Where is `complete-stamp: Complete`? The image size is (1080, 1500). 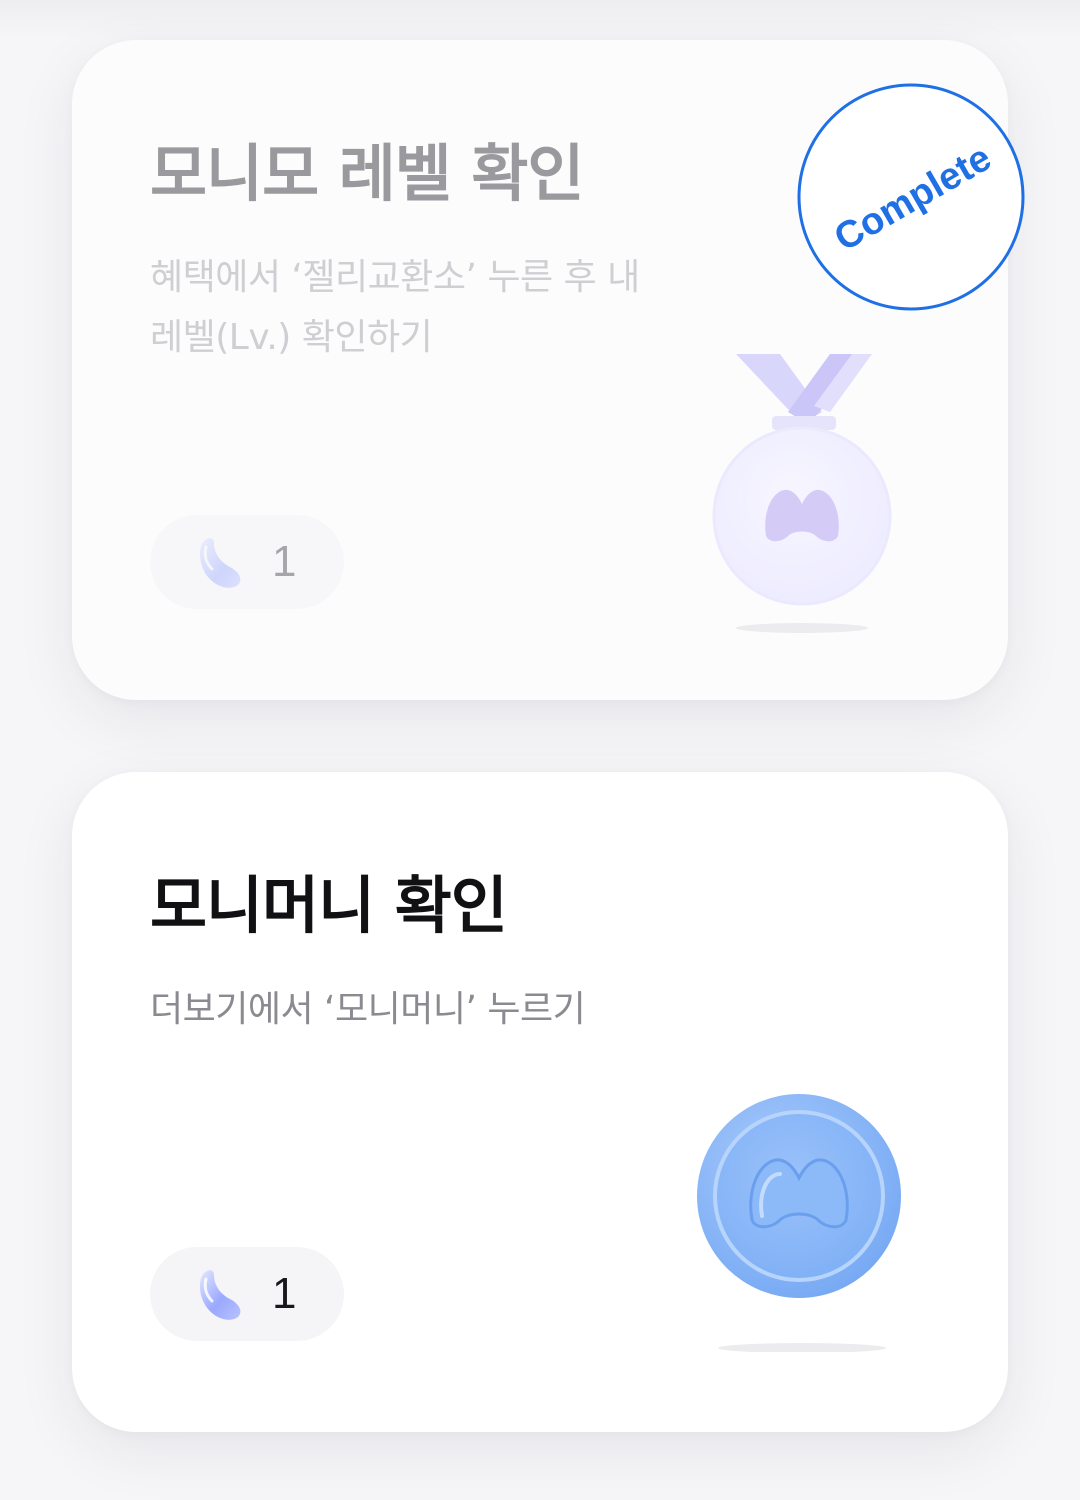
complete-stamp: Complete is located at coordinates (911, 197).